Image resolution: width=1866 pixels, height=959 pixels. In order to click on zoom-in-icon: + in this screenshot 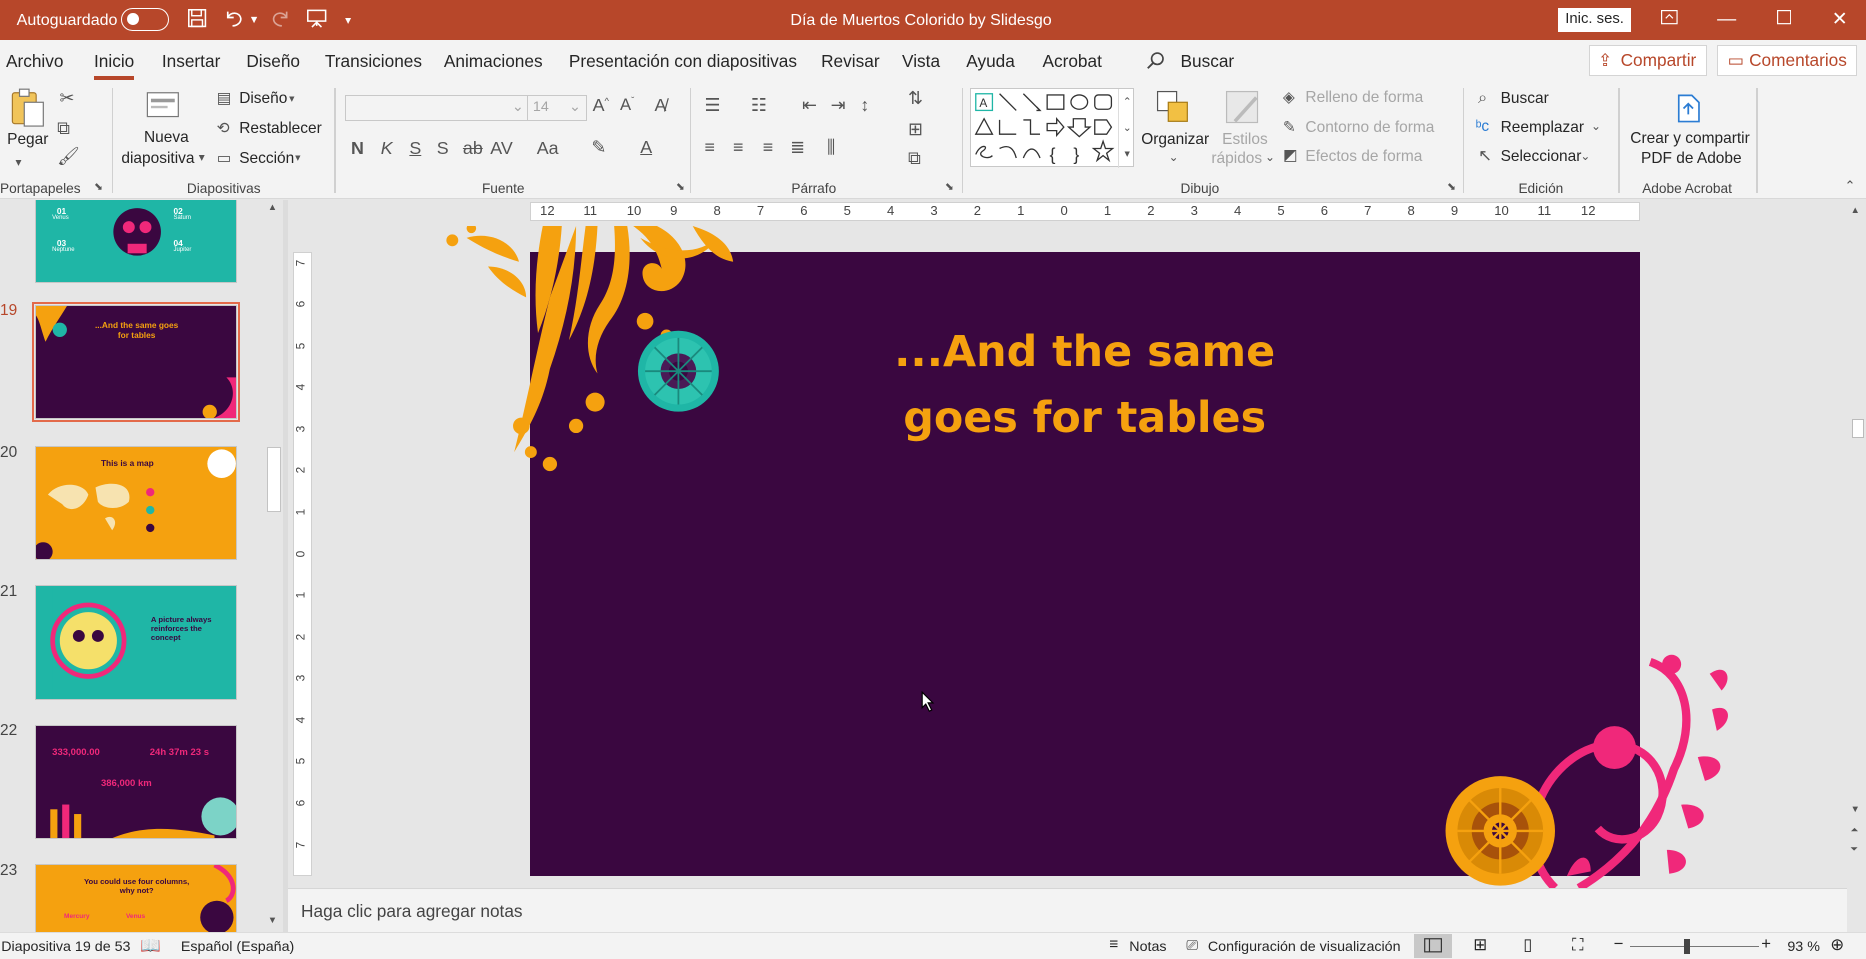, I will do `click(1766, 944)`.